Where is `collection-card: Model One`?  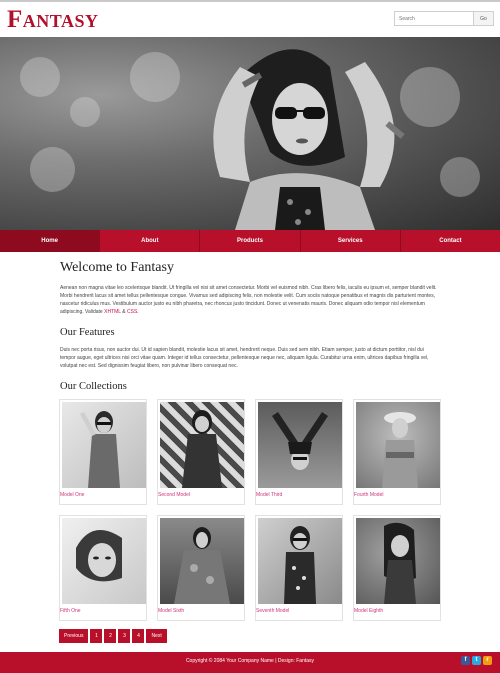
collection-card: Model One is located at coordinates (103, 452).